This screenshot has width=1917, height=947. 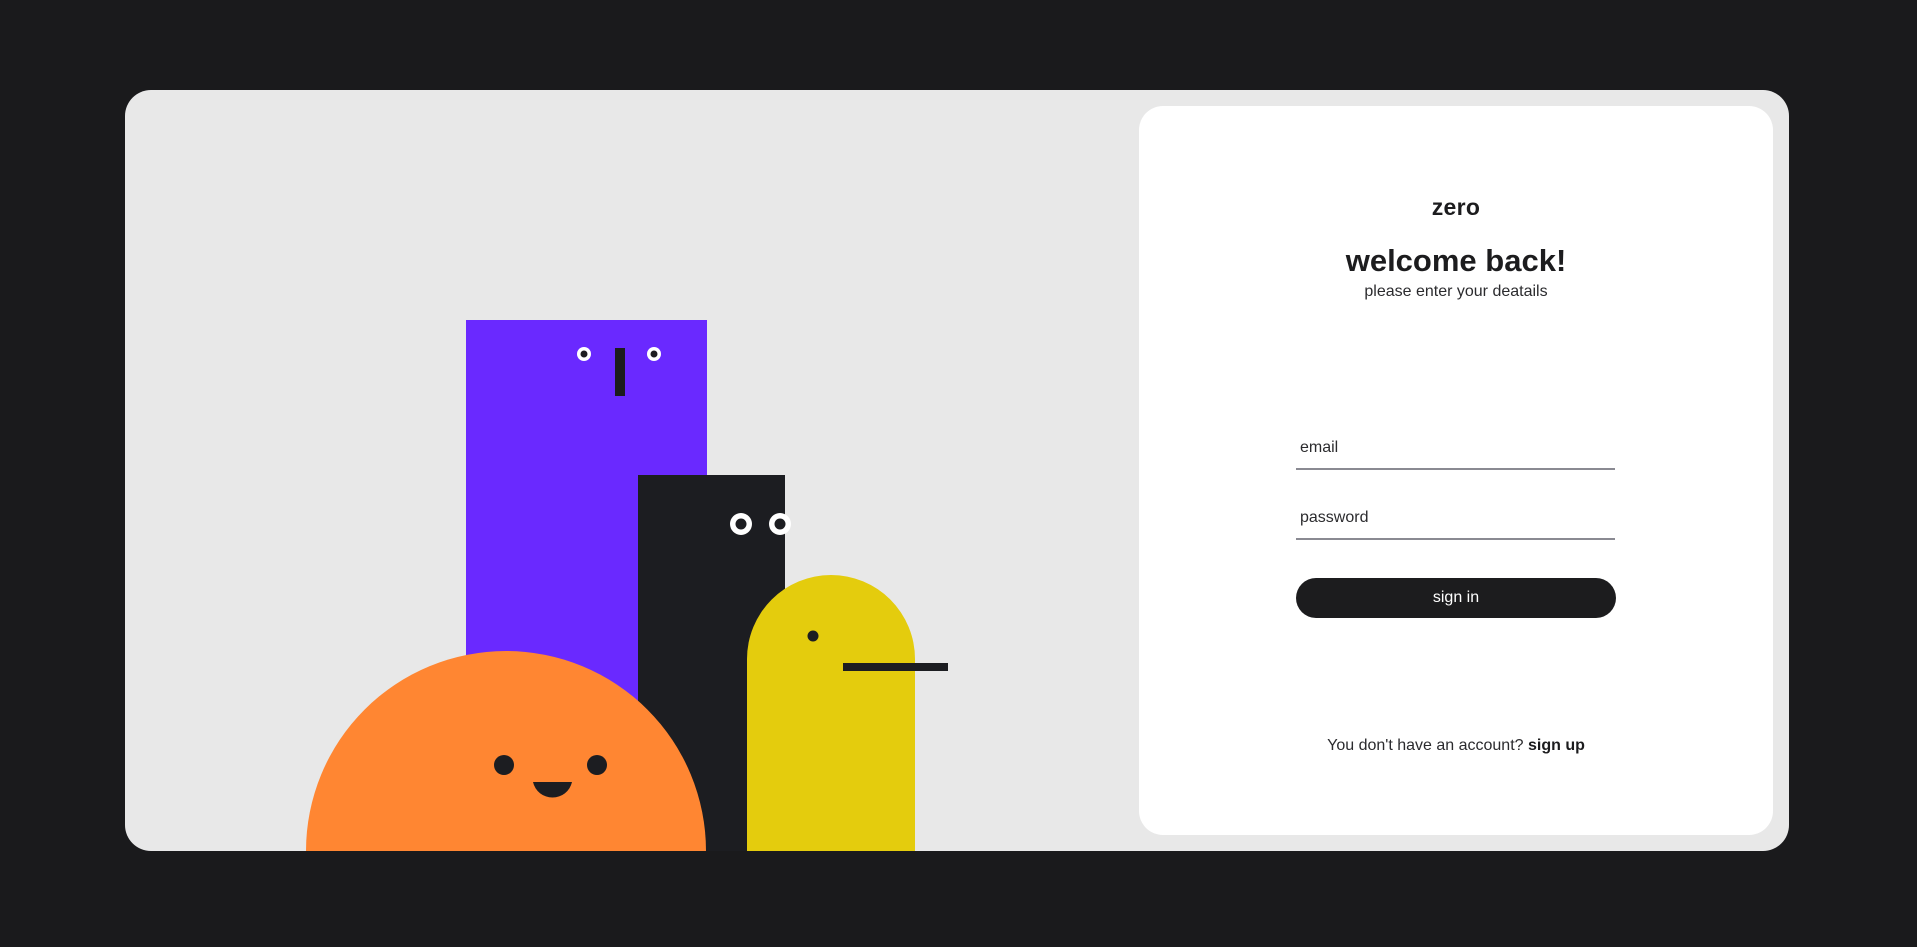 What do you see at coordinates (1456, 598) in the screenshot?
I see `sign-in-button: sign in` at bounding box center [1456, 598].